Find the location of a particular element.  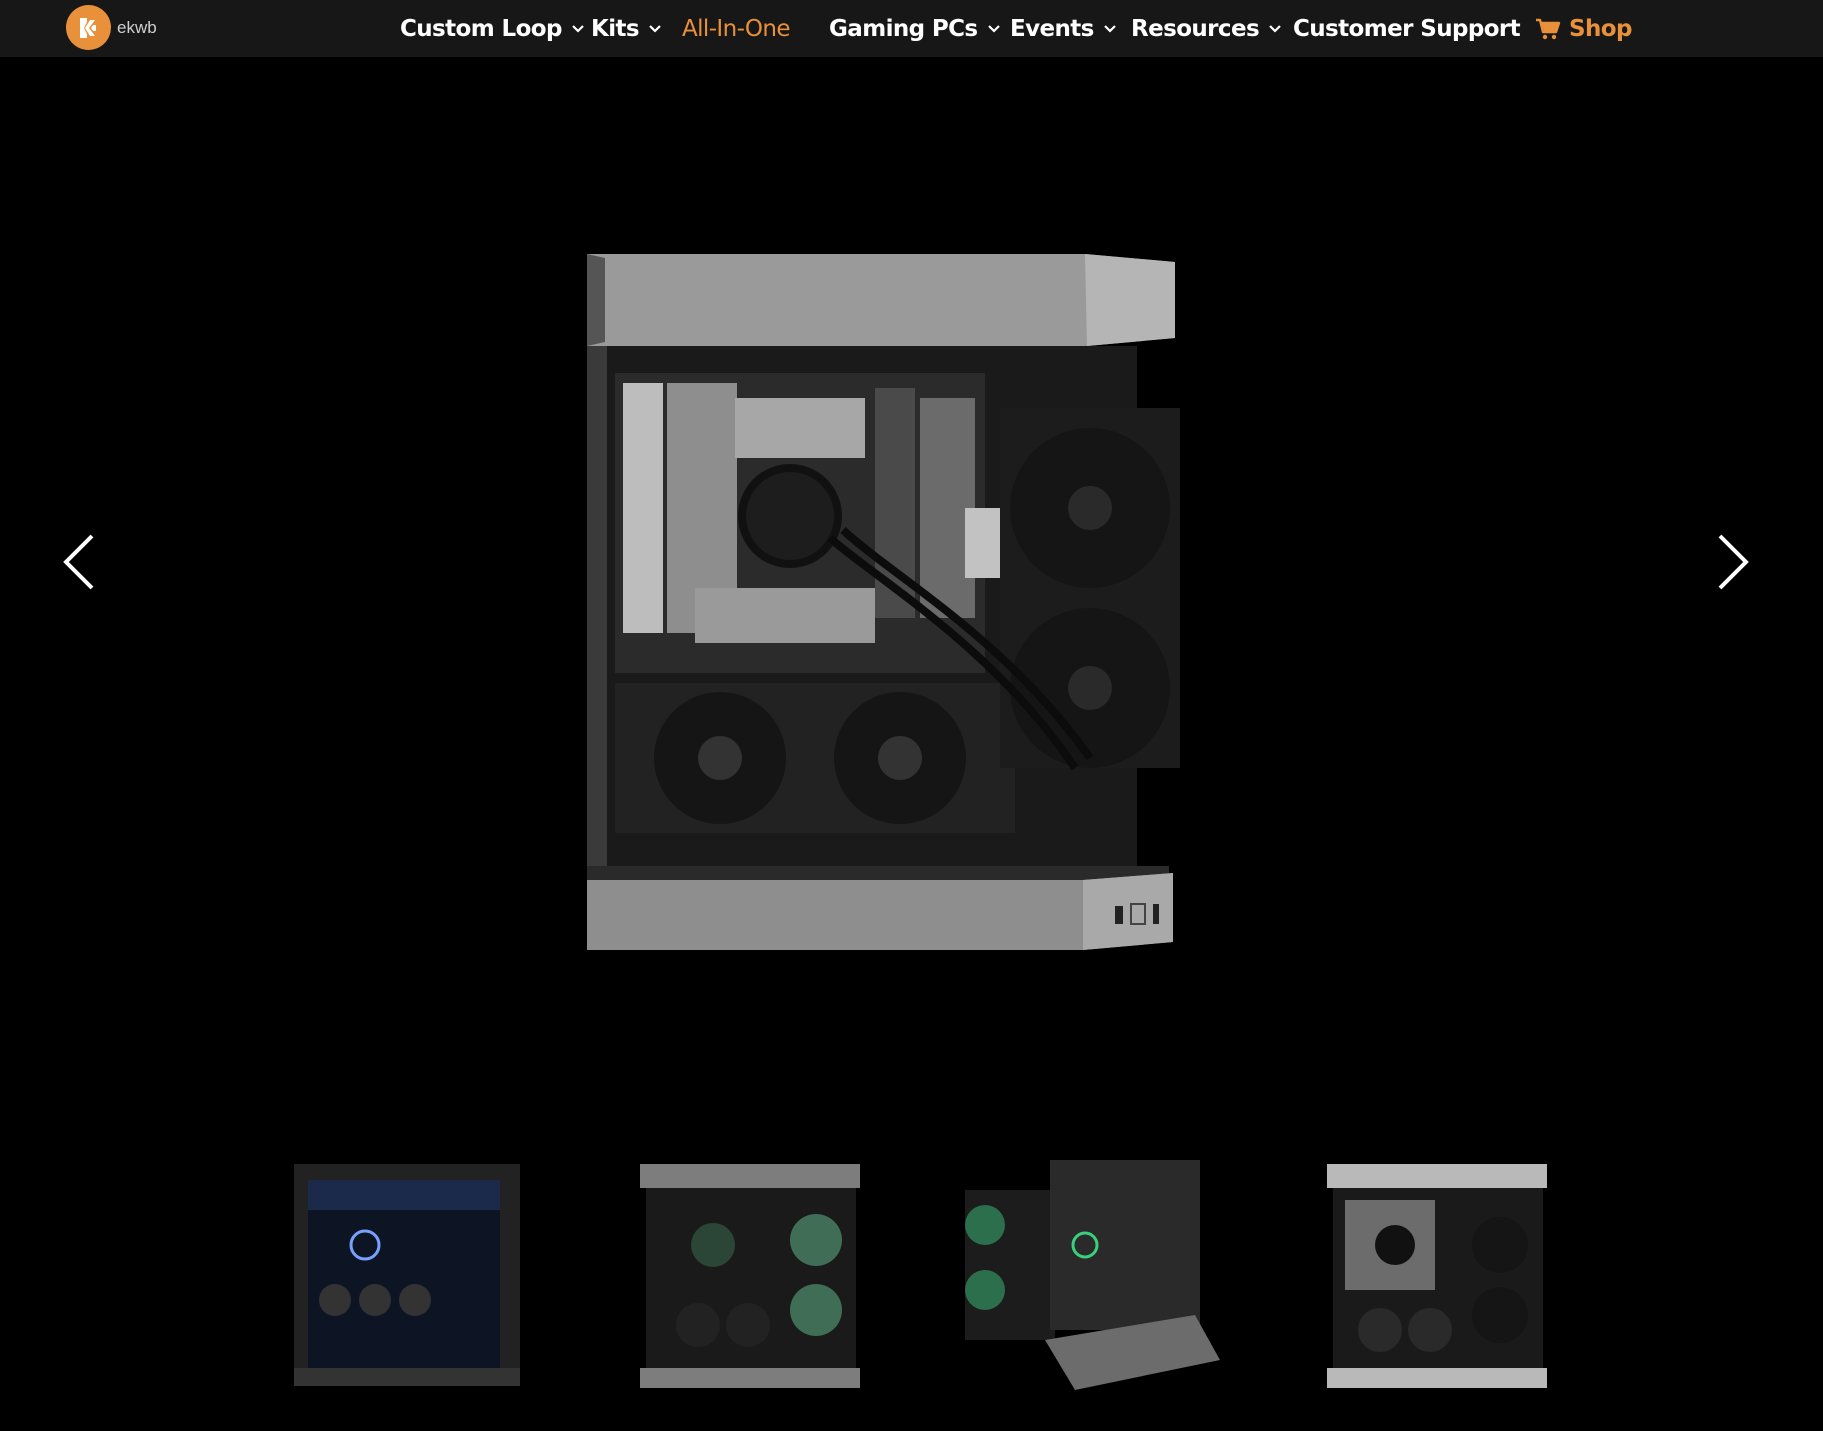

nav-item-custom-loop: Custom Loop is located at coordinates (492, 28).